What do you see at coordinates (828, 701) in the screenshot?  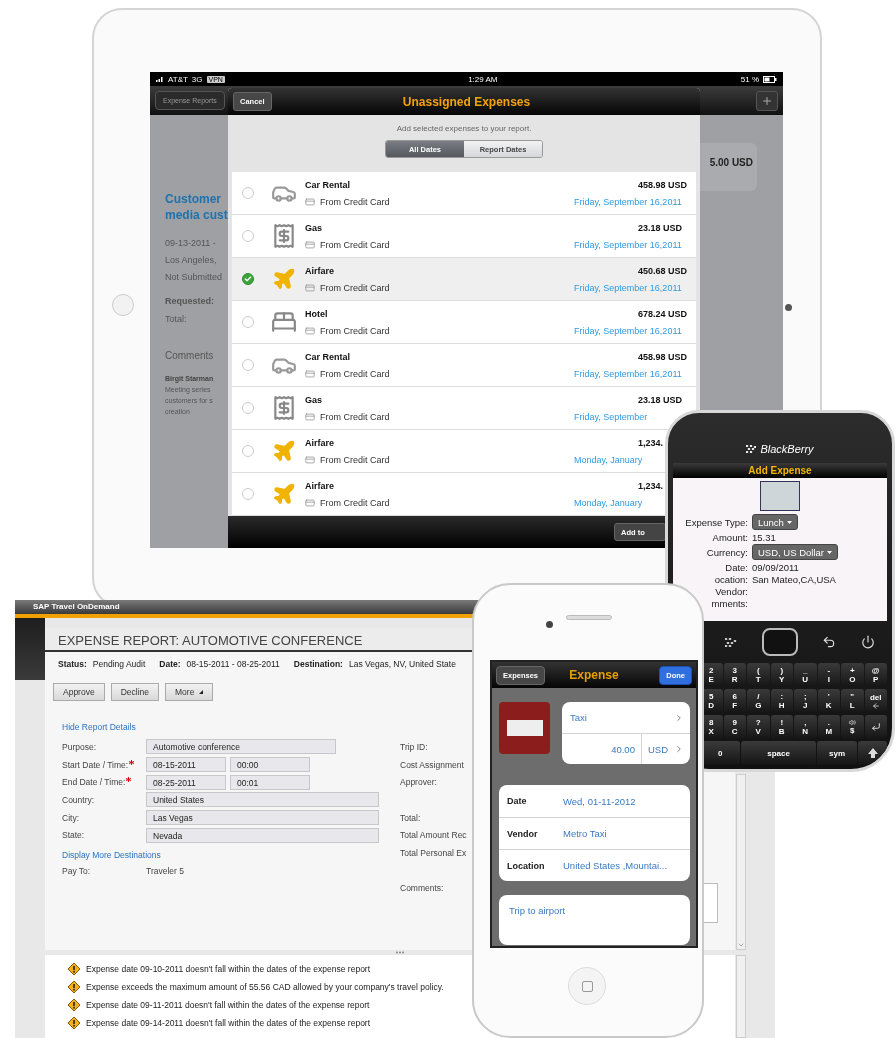 I see `keyboard-key: ' K` at bounding box center [828, 701].